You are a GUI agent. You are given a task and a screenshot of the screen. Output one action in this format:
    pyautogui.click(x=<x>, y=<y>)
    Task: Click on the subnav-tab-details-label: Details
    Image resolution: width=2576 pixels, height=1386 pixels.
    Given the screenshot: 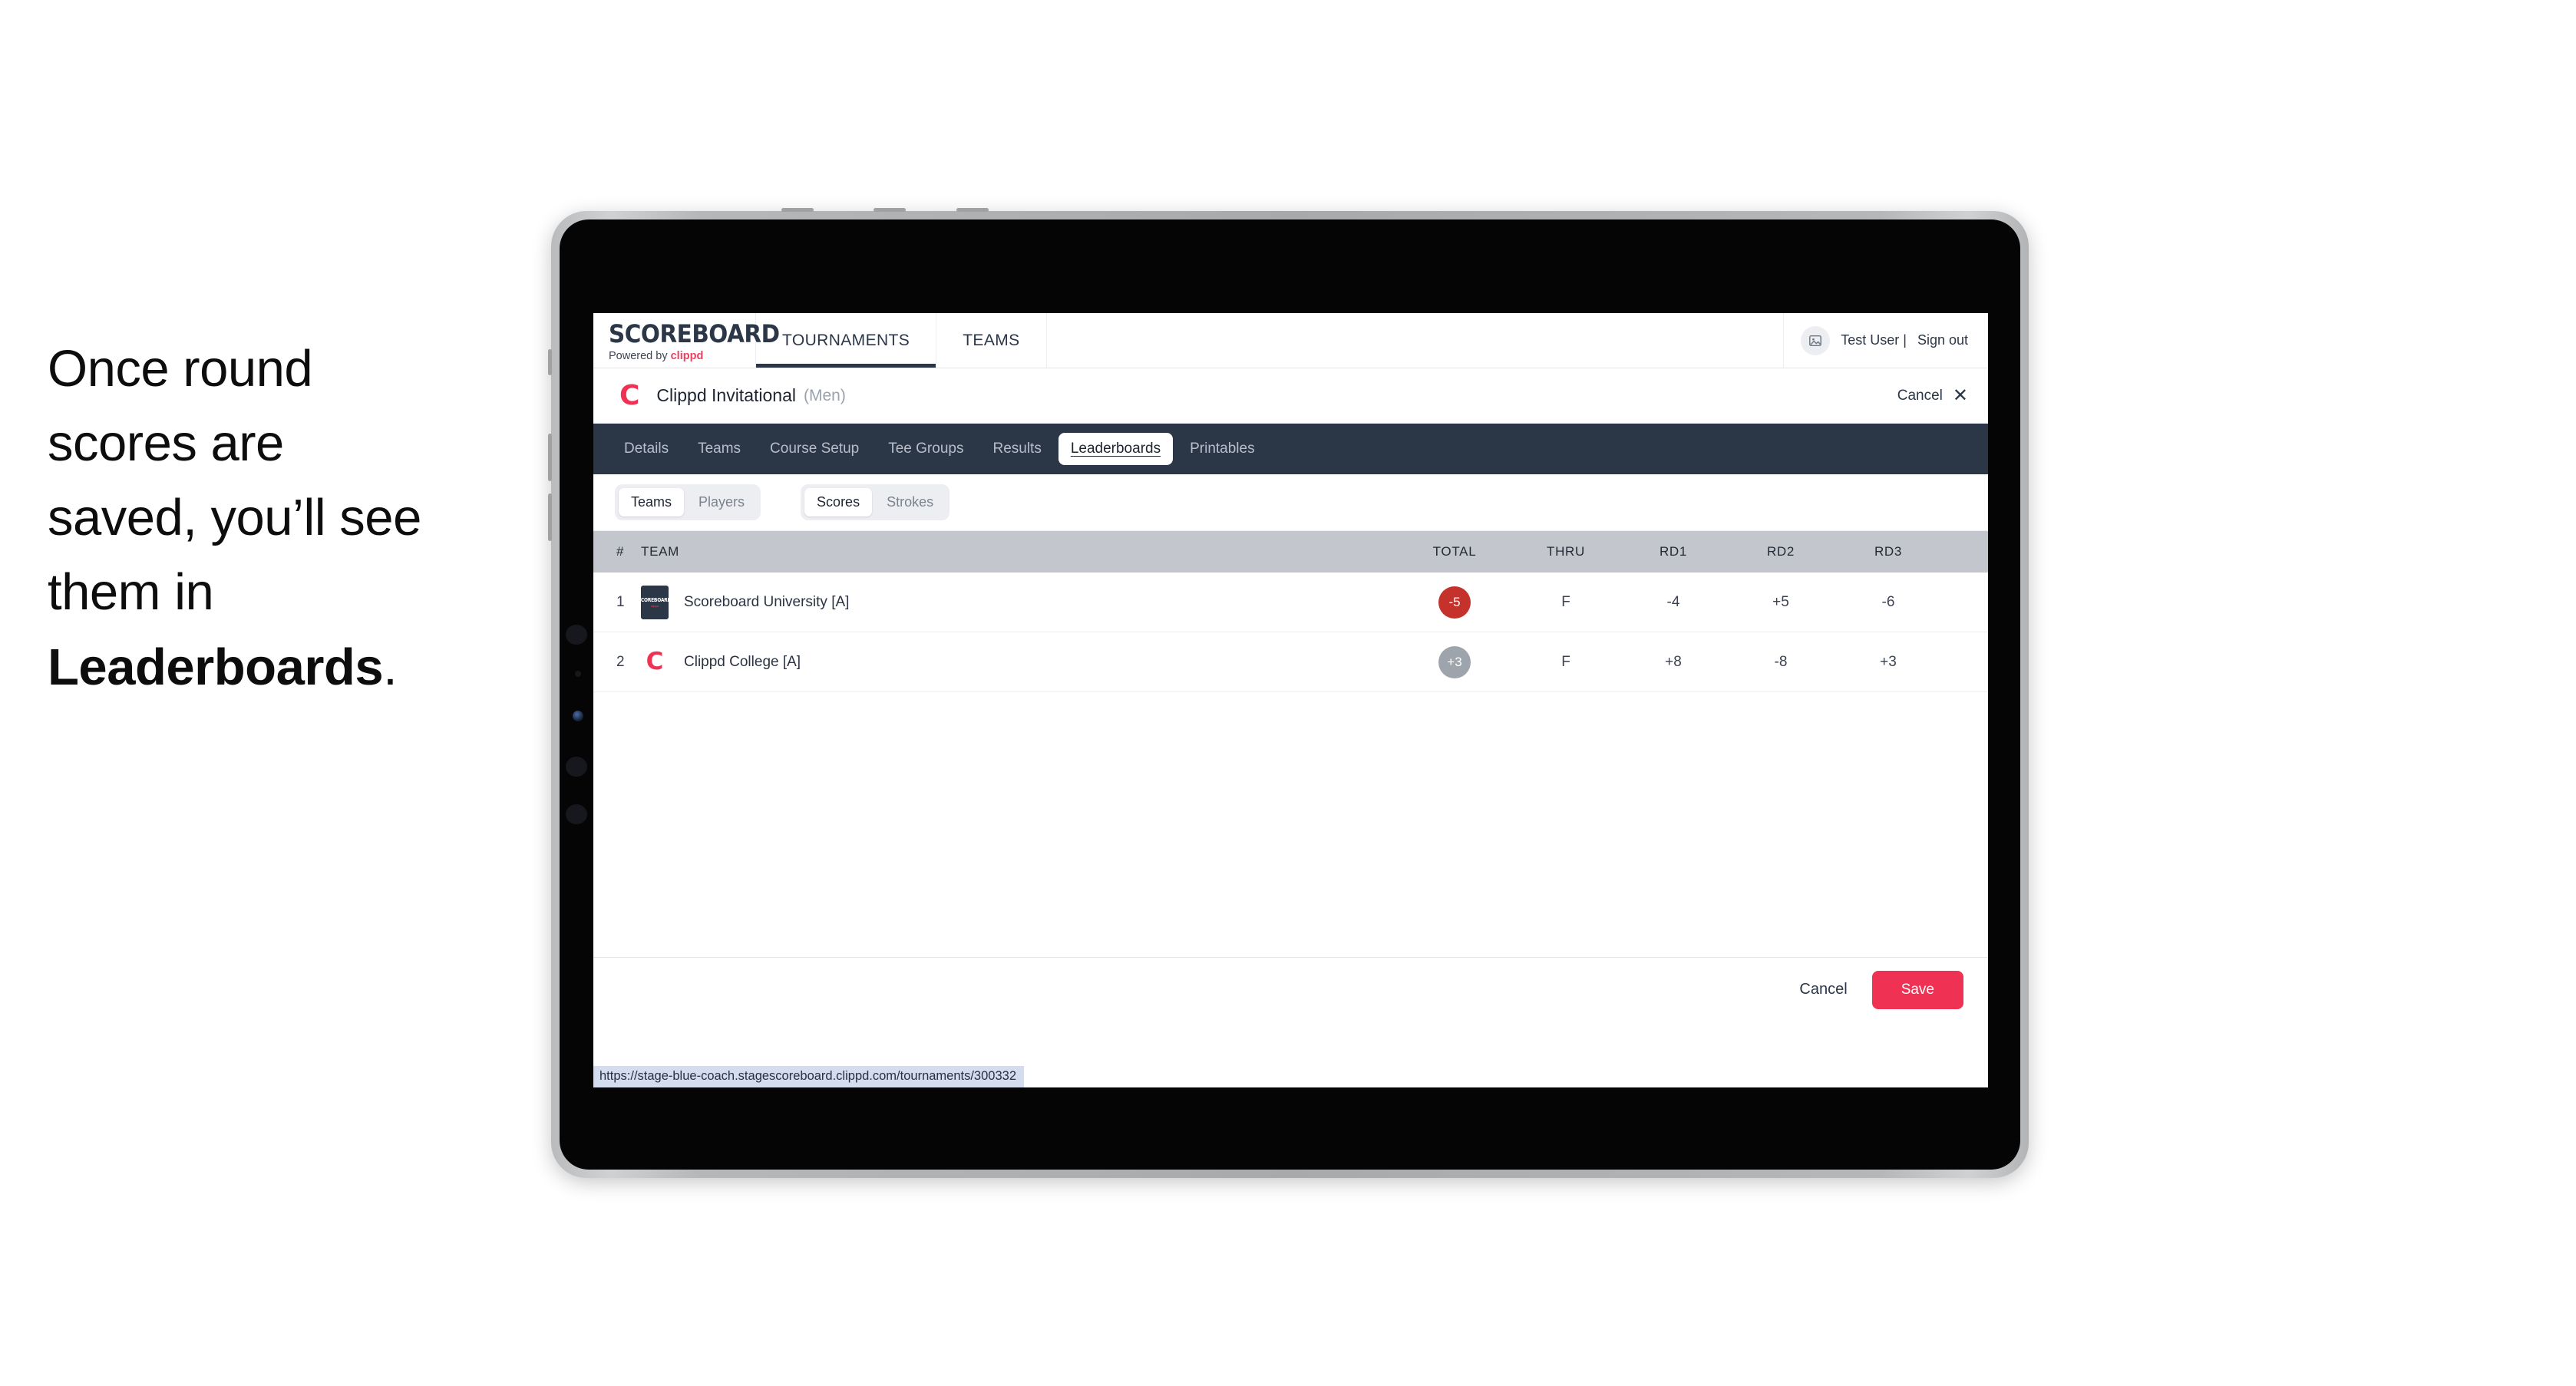 What is the action you would take?
    pyautogui.click(x=646, y=449)
    